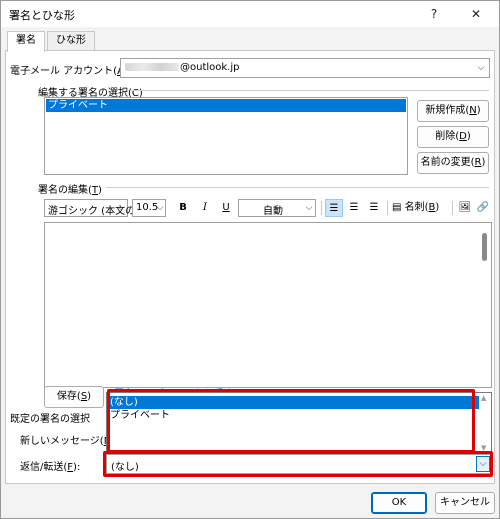 This screenshot has height=519, width=500. What do you see at coordinates (299, 423) in the screenshot?
I see `new-message-dropdown-list: (なし) プライベート ▲ ▼` at bounding box center [299, 423].